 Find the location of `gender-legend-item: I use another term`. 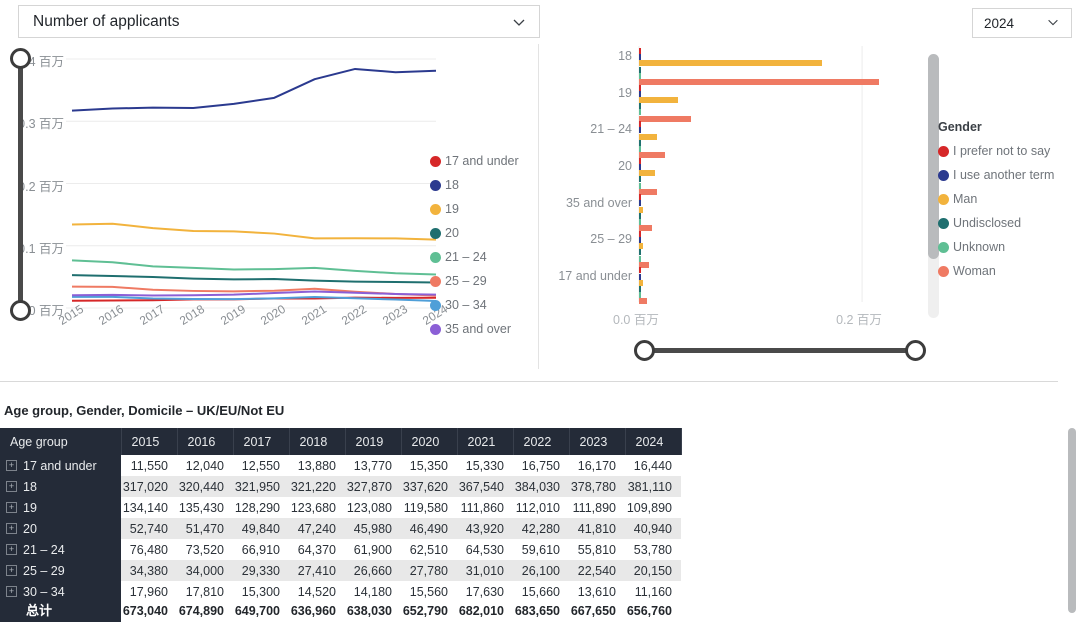

gender-legend-item: I use another term is located at coordinates (996, 175).